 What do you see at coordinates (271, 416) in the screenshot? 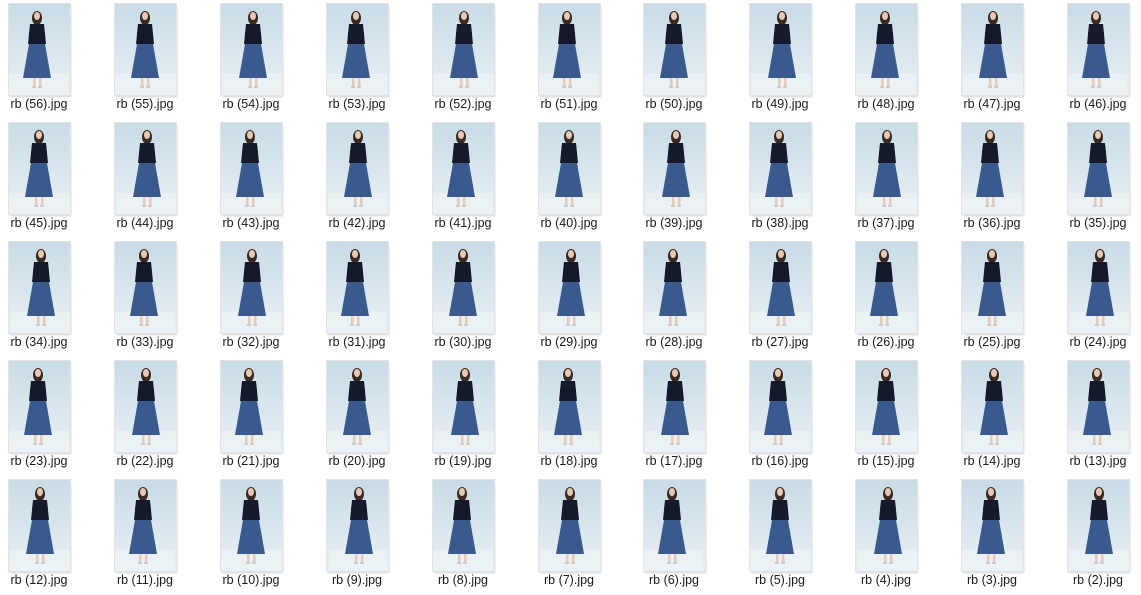
I see `file-item: rb (21).jpg` at bounding box center [271, 416].